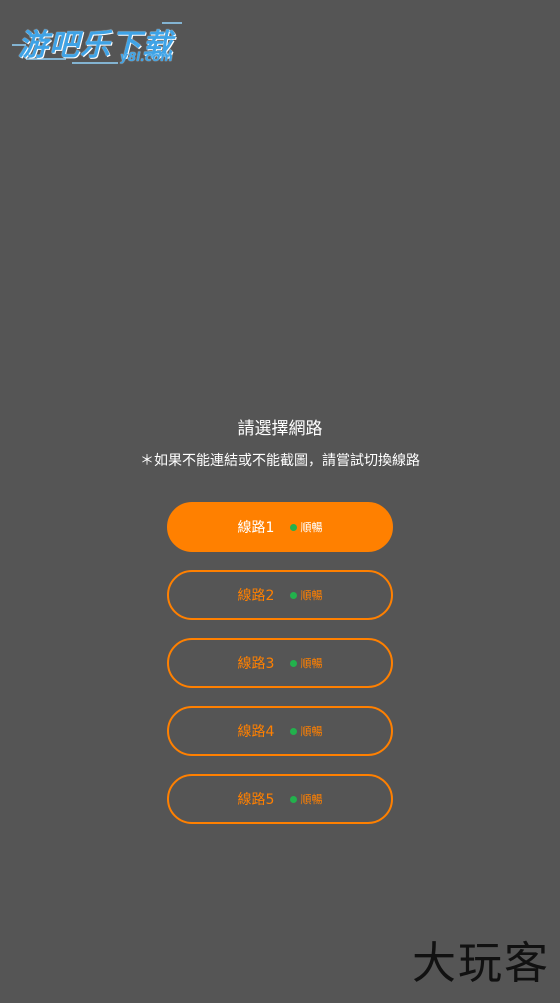  I want to click on route-label: 線路3, so click(256, 664).